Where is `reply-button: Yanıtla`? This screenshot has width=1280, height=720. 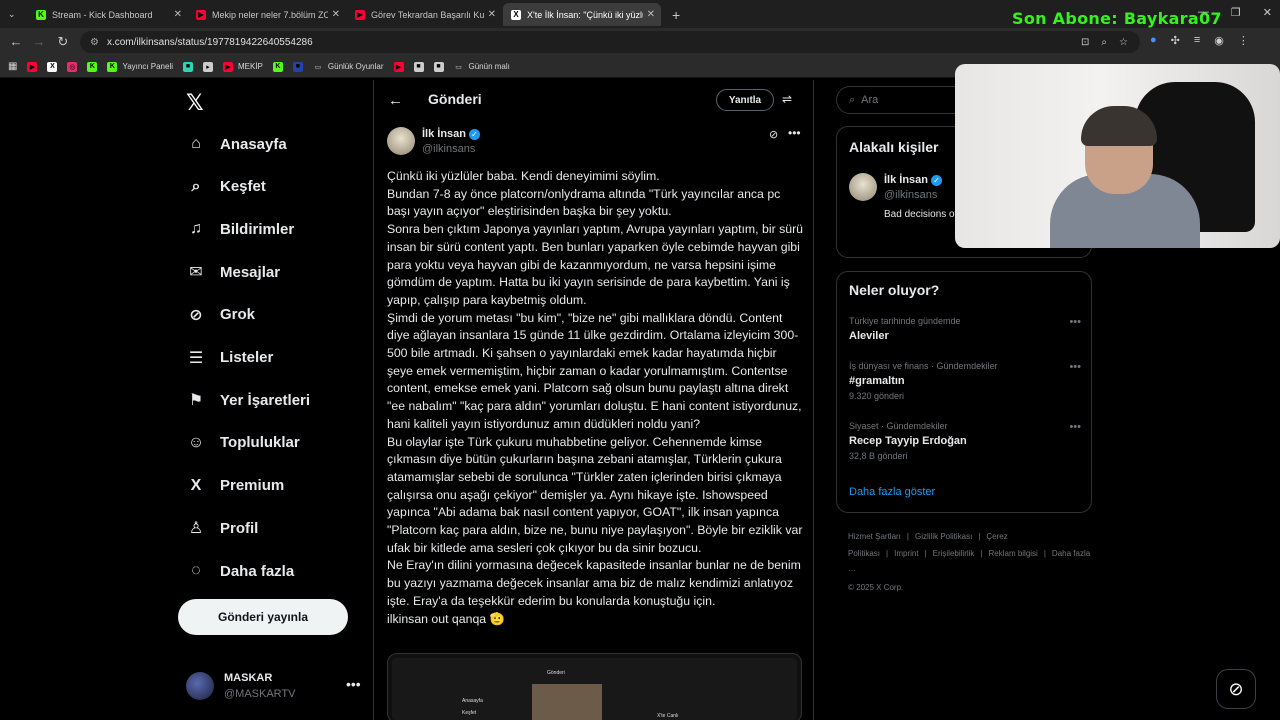 reply-button: Yanıtla is located at coordinates (745, 100).